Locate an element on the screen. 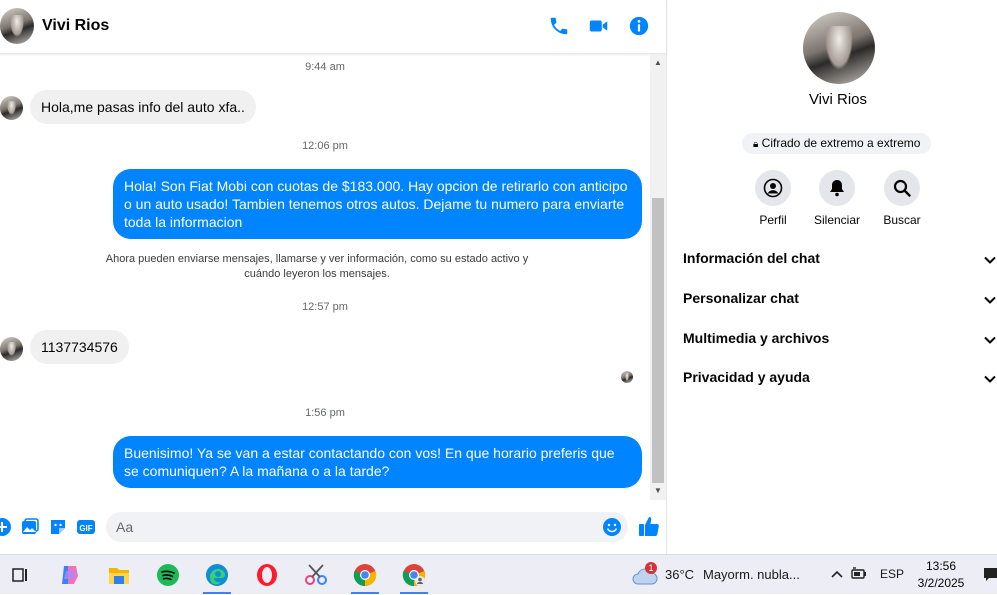  scroll-up-arrow: ▲ is located at coordinates (658, 63).